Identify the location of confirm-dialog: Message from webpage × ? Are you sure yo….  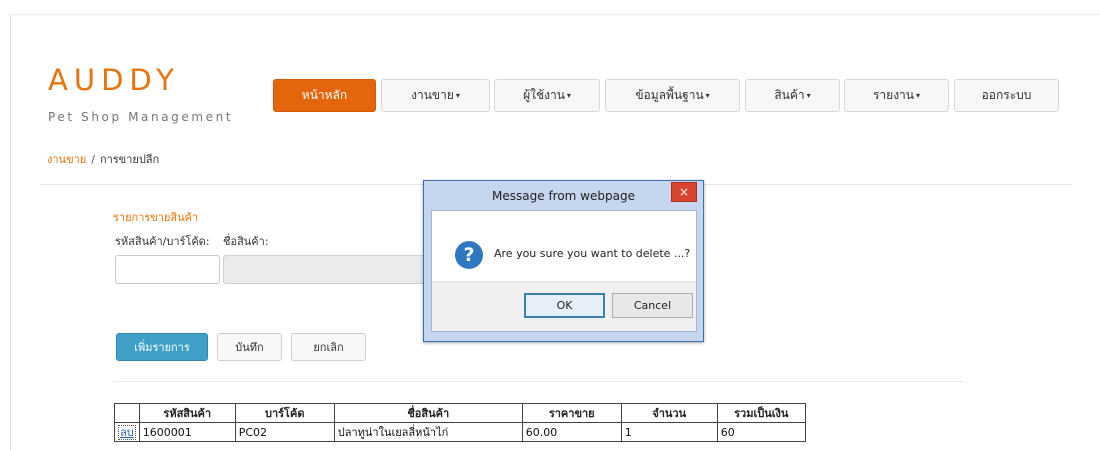
(563, 261).